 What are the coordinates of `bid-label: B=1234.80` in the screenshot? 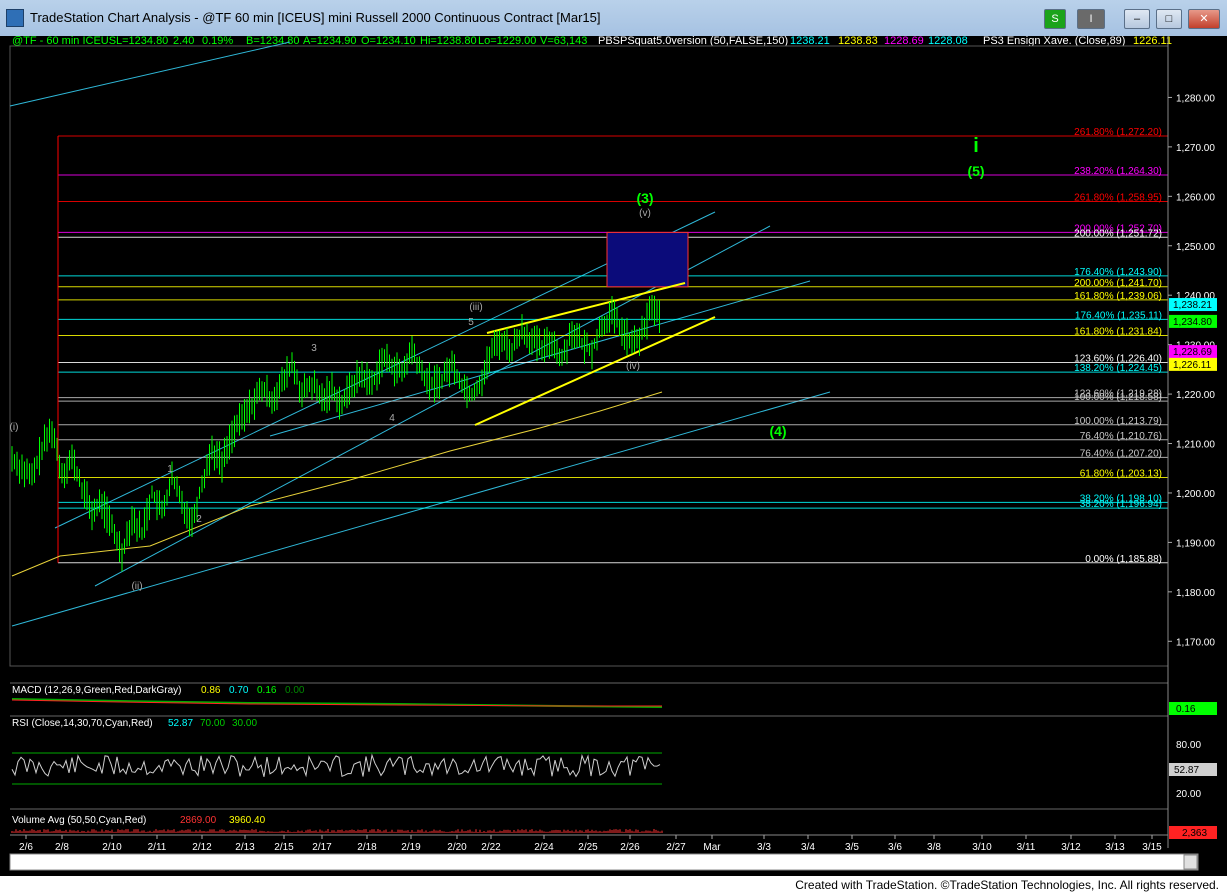 It's located at (273, 41).